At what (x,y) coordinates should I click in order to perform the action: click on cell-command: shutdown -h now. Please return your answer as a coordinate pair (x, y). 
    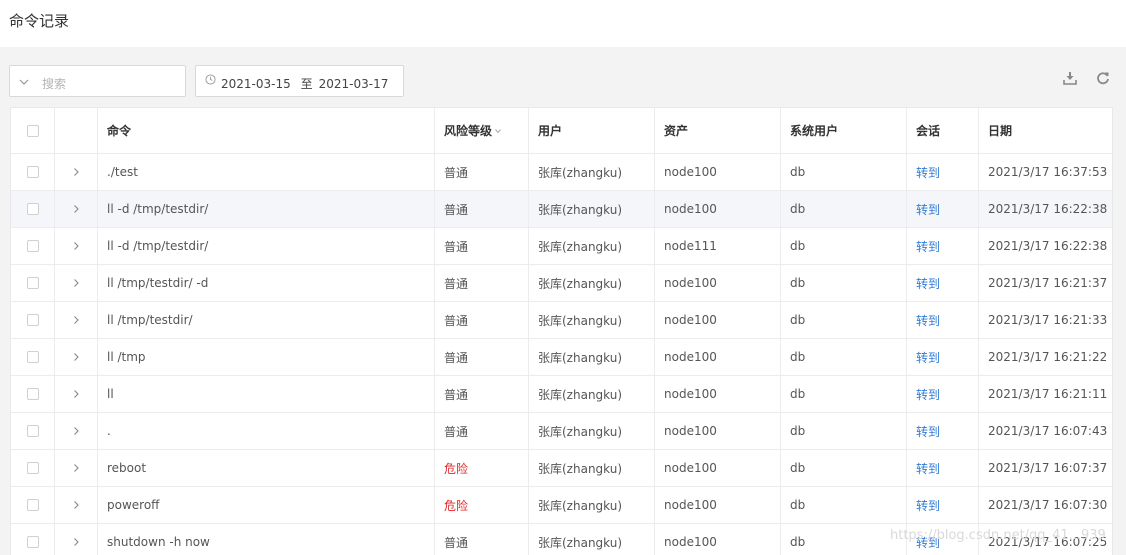
    Looking at the image, I should click on (265, 539).